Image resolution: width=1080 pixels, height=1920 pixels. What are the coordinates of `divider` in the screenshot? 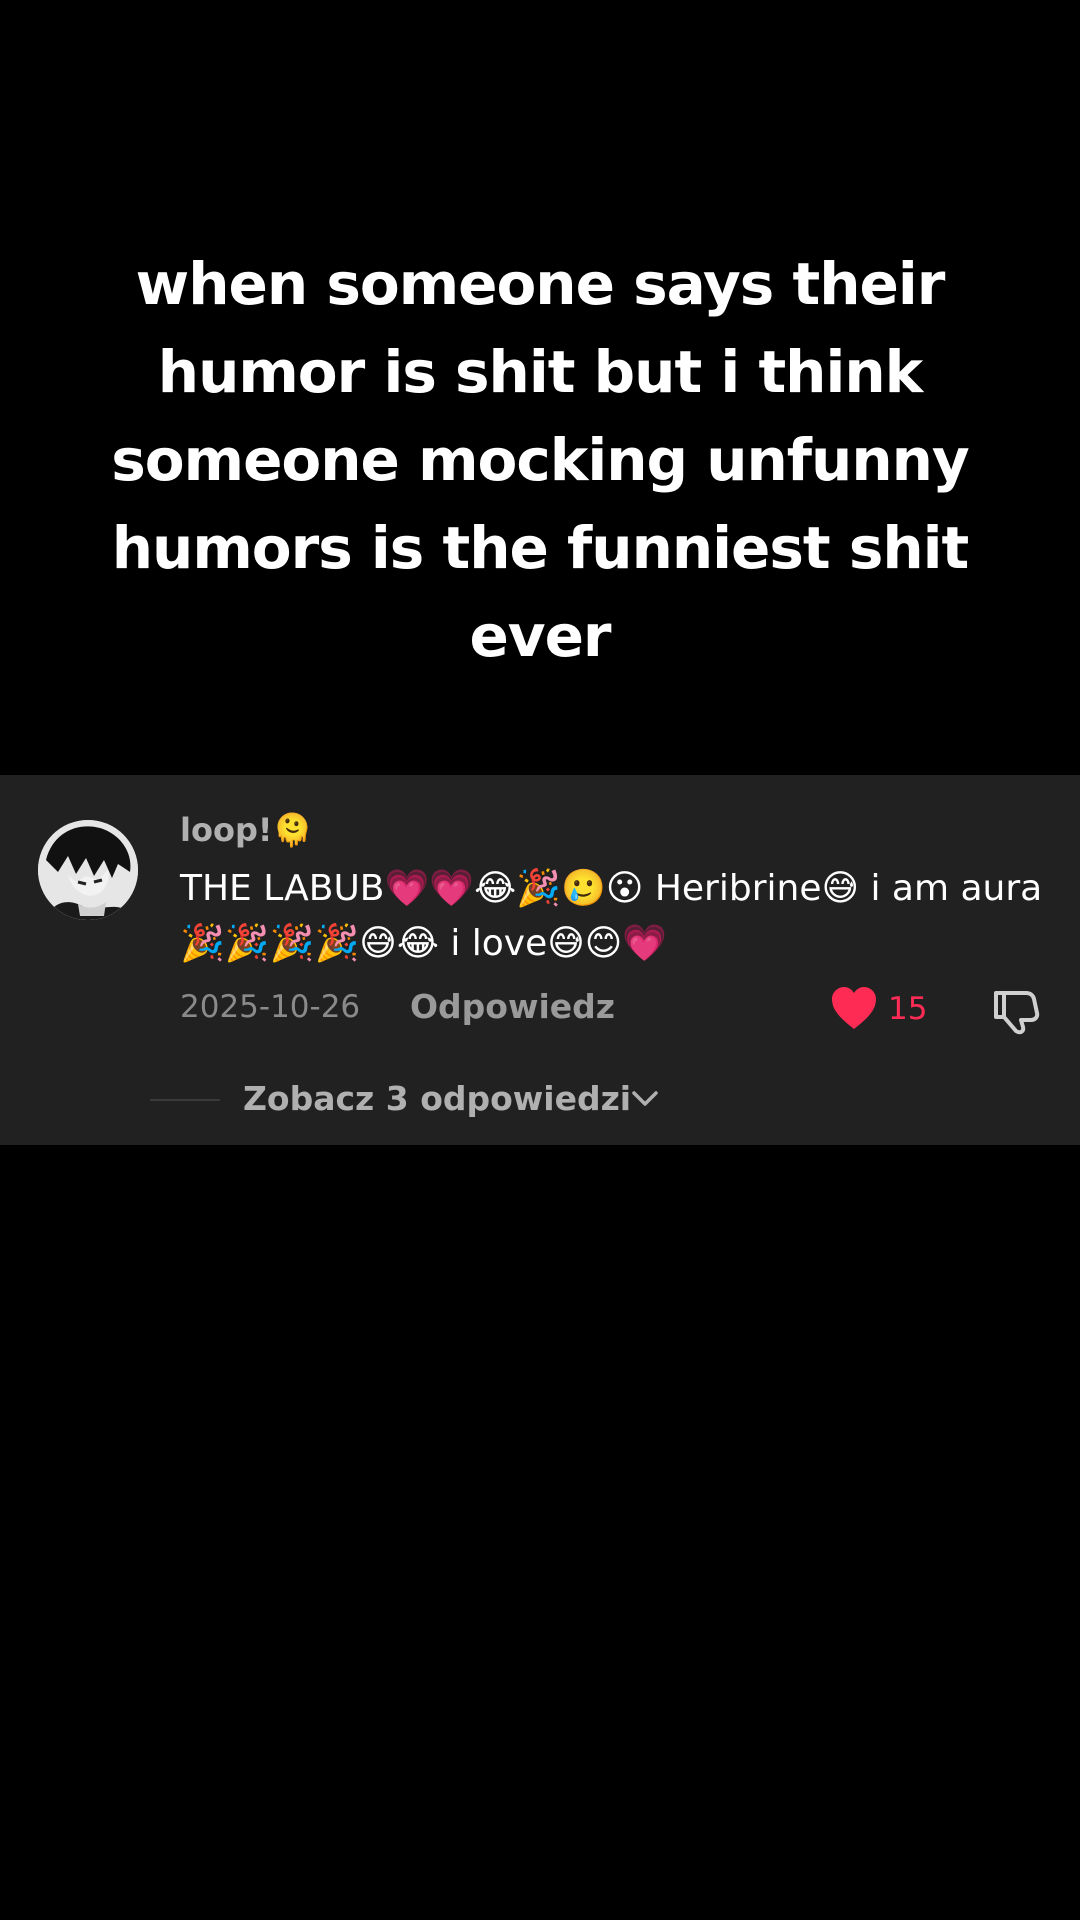 It's located at (185, 1100).